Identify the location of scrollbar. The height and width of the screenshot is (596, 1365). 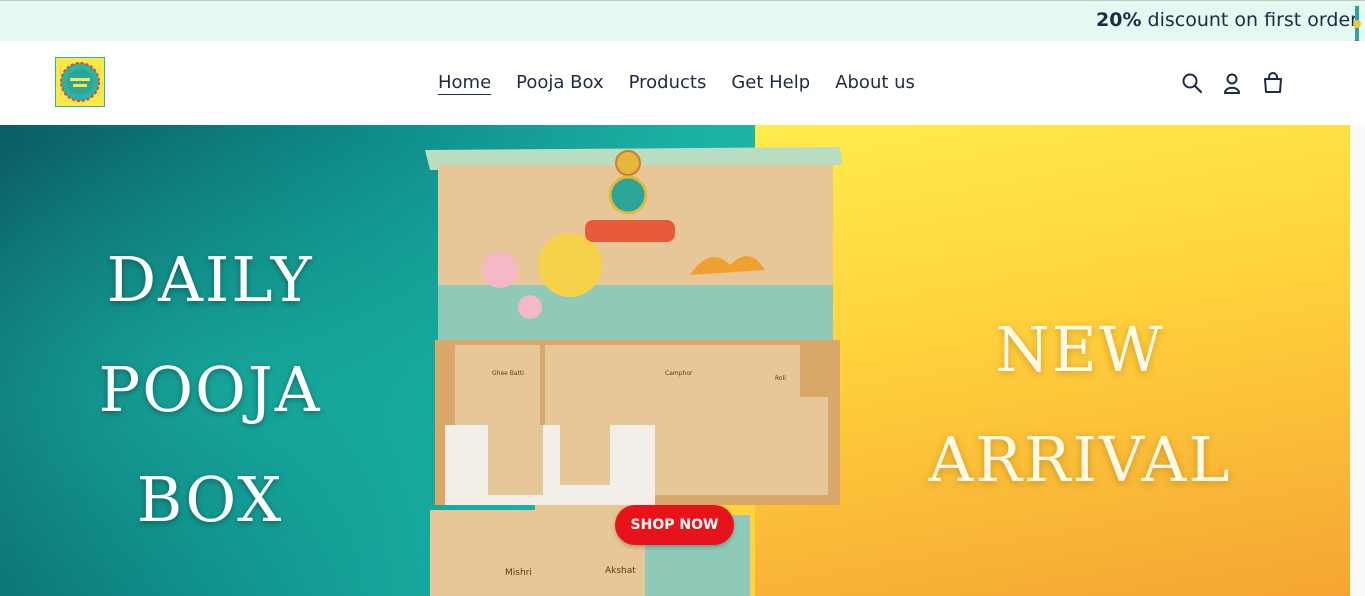
(1357, 360).